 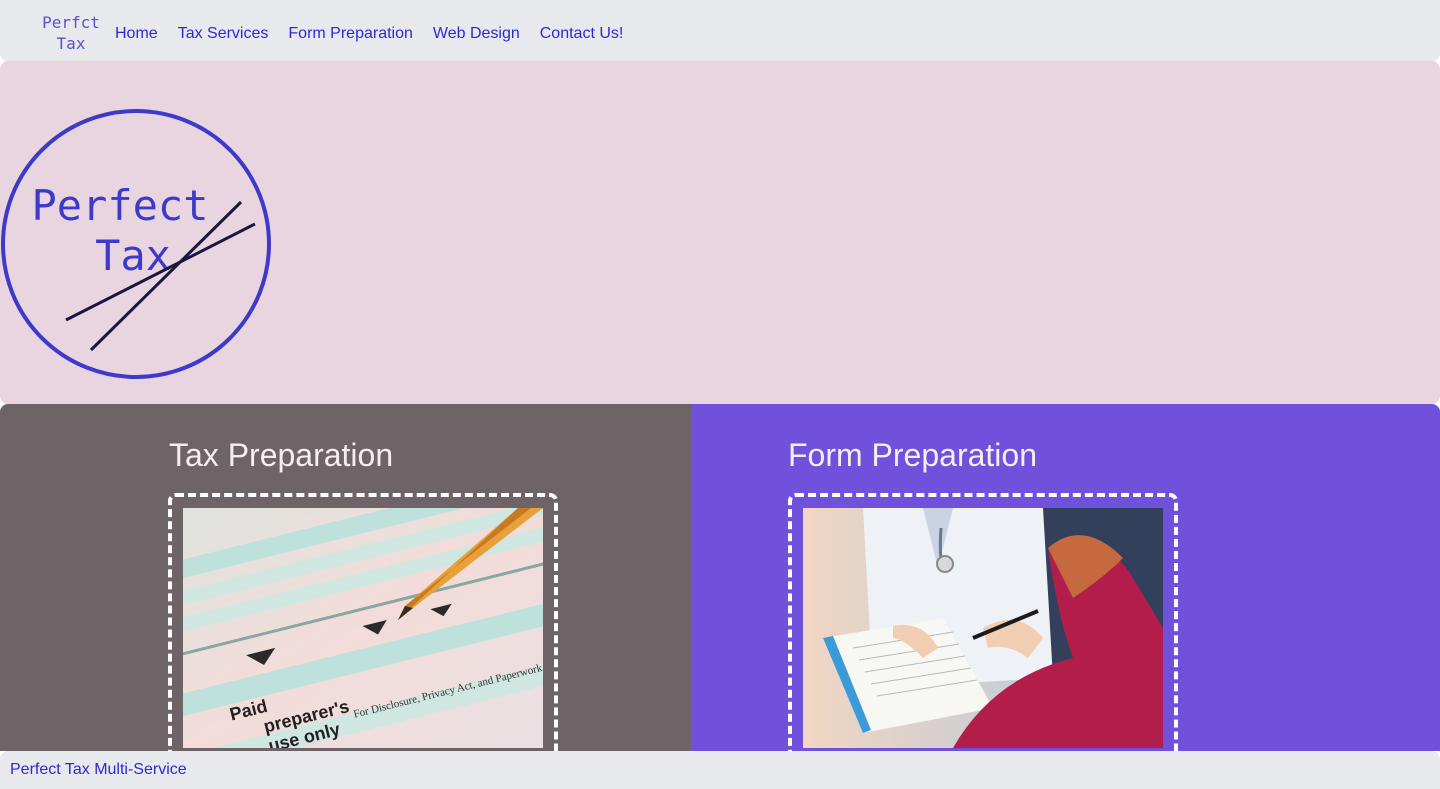 I want to click on nav-link-tax-services: Tax Services, so click(x=223, y=34).